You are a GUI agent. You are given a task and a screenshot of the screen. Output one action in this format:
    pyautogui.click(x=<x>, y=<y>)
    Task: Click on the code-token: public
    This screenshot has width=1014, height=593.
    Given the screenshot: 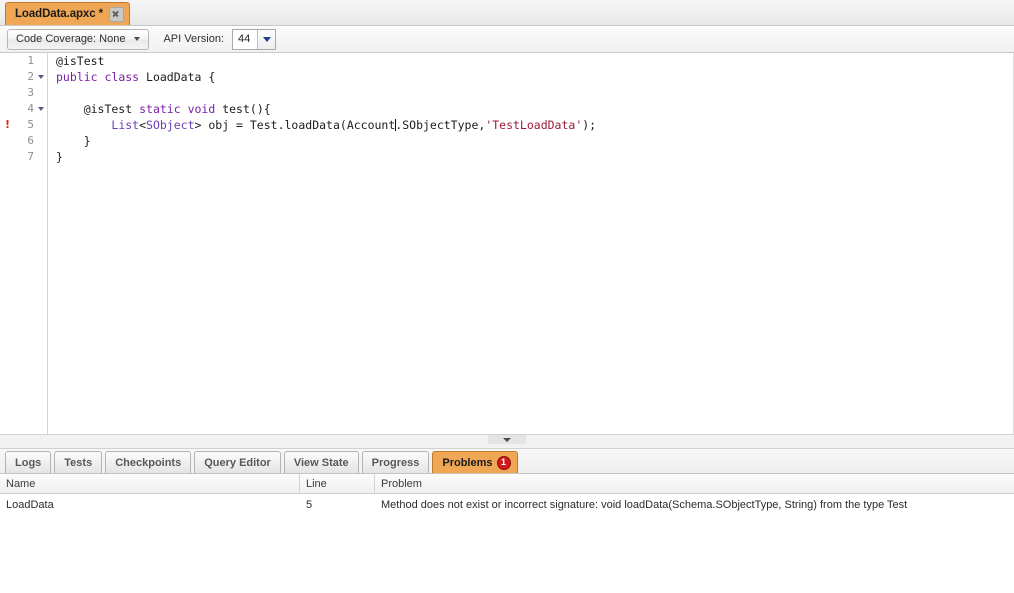 What is the action you would take?
    pyautogui.click(x=77, y=77)
    